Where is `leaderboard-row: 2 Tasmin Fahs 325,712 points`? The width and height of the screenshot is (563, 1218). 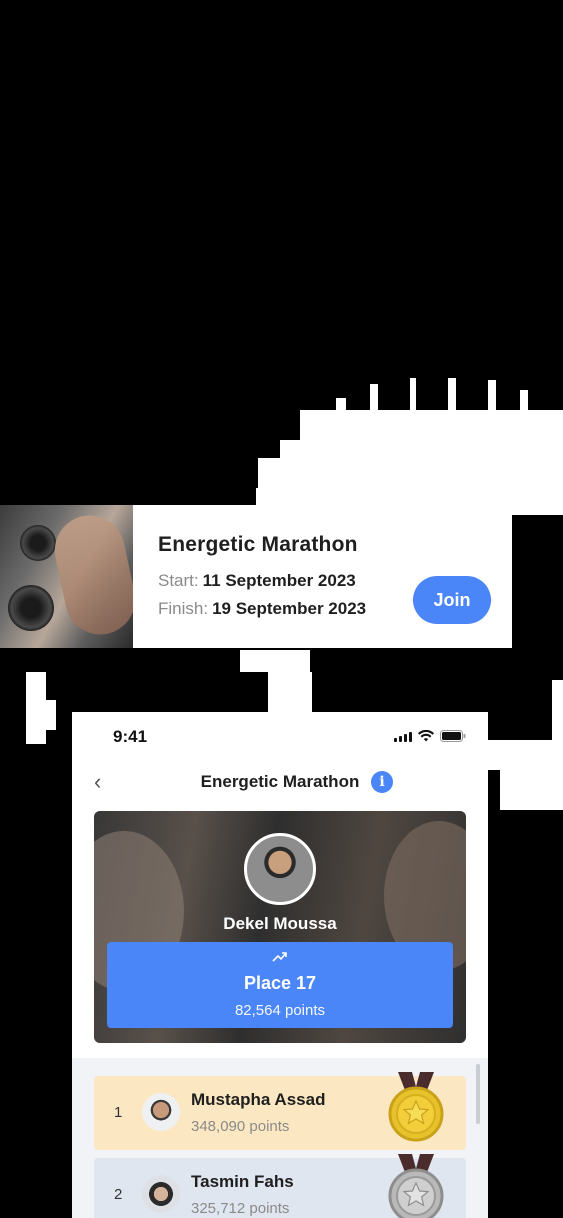
leaderboard-row: 2 Tasmin Fahs 325,712 points is located at coordinates (280, 1186).